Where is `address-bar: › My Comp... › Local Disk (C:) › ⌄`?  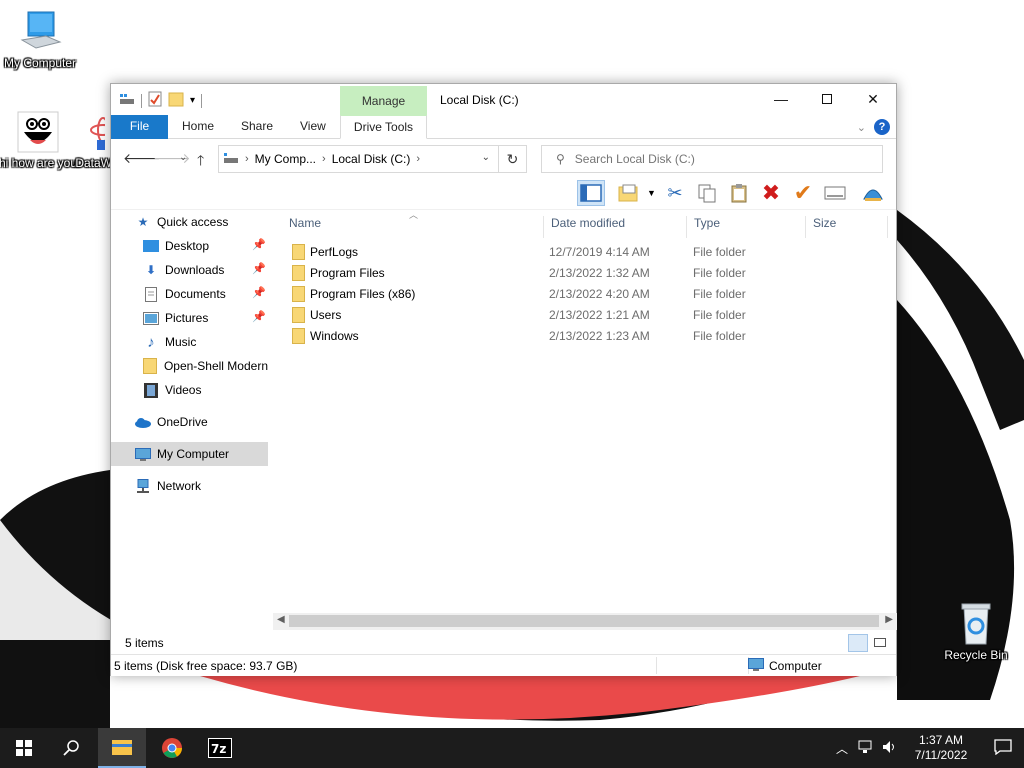 address-bar: › My Comp... › Local Disk (C:) › ⌄ is located at coordinates (358, 159).